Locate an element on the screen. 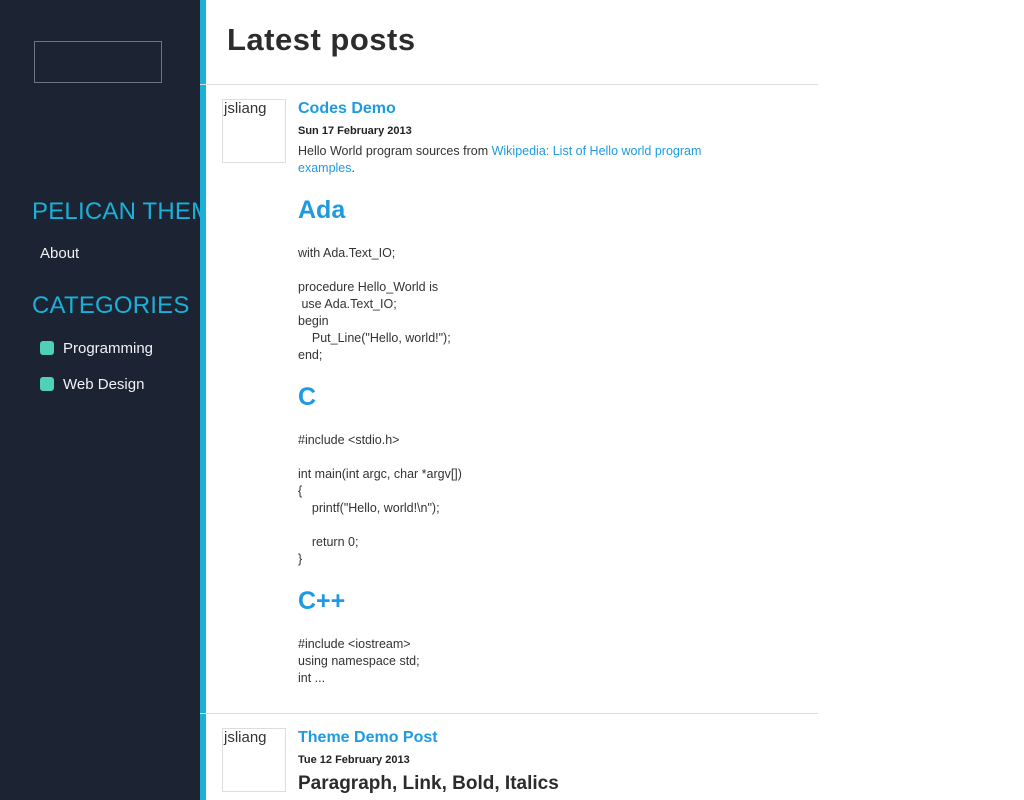 The image size is (1024, 800). category-item-programming: Programming is located at coordinates (96, 348).